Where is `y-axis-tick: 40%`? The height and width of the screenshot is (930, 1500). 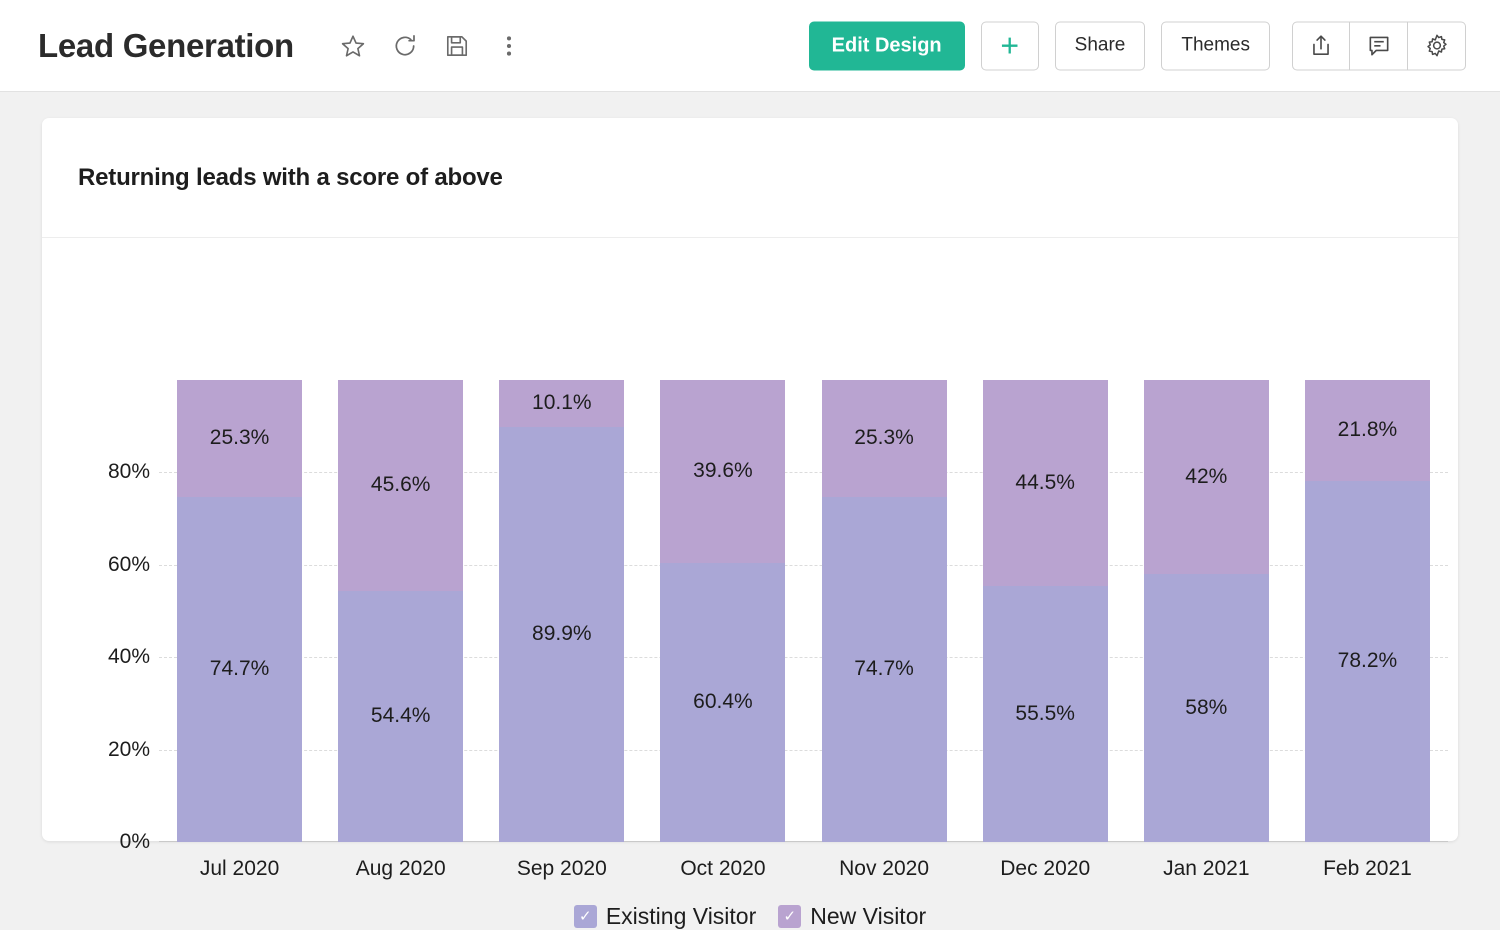 y-axis-tick: 40% is located at coordinates (128, 657).